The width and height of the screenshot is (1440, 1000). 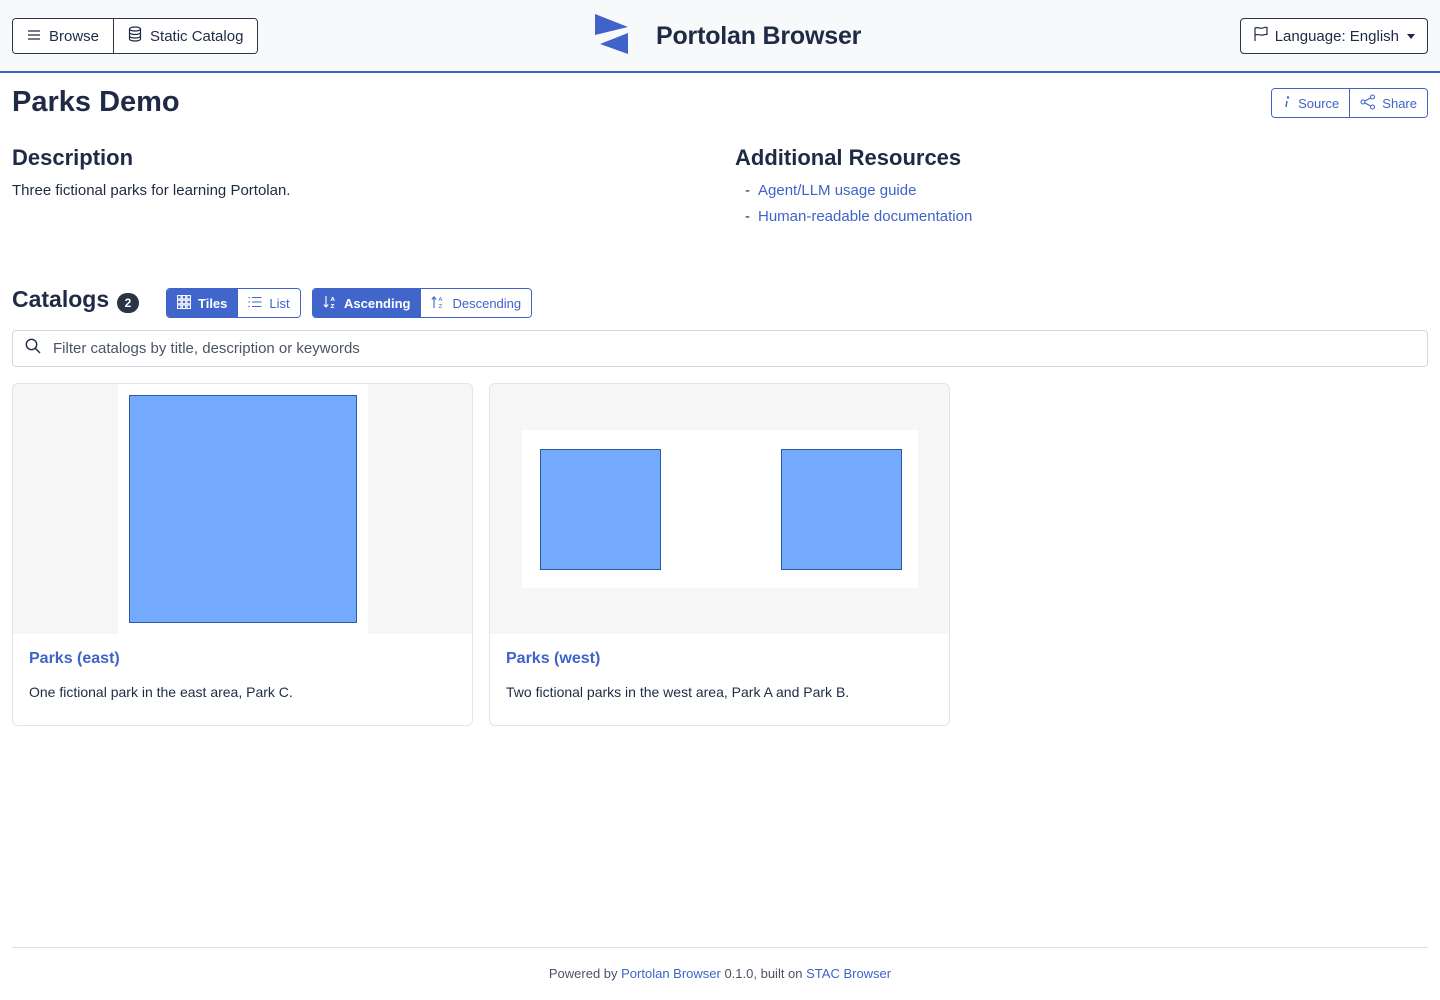 What do you see at coordinates (763, 973) in the screenshot?
I see `footer-middle: 0.1.0, built on` at bounding box center [763, 973].